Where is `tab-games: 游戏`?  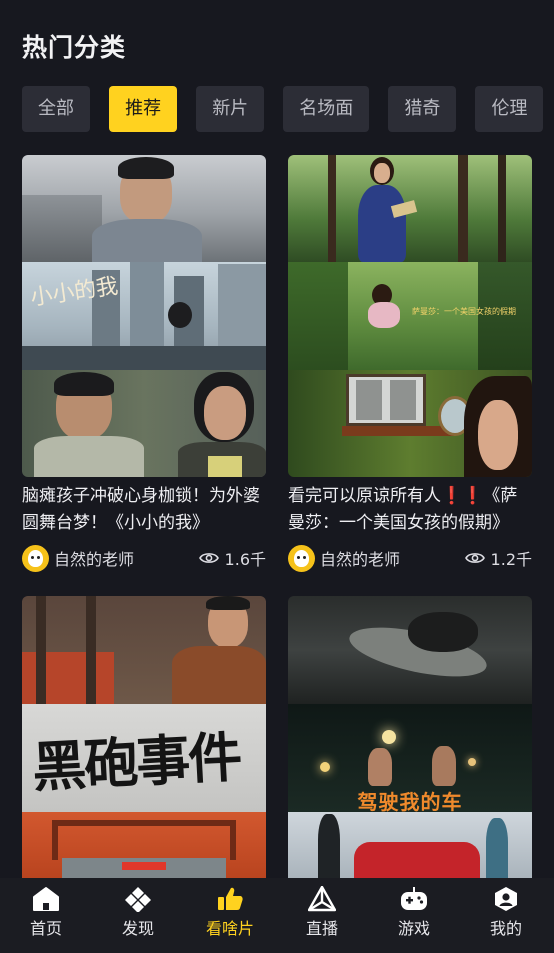
tab-games: 游戏 is located at coordinates (414, 915).